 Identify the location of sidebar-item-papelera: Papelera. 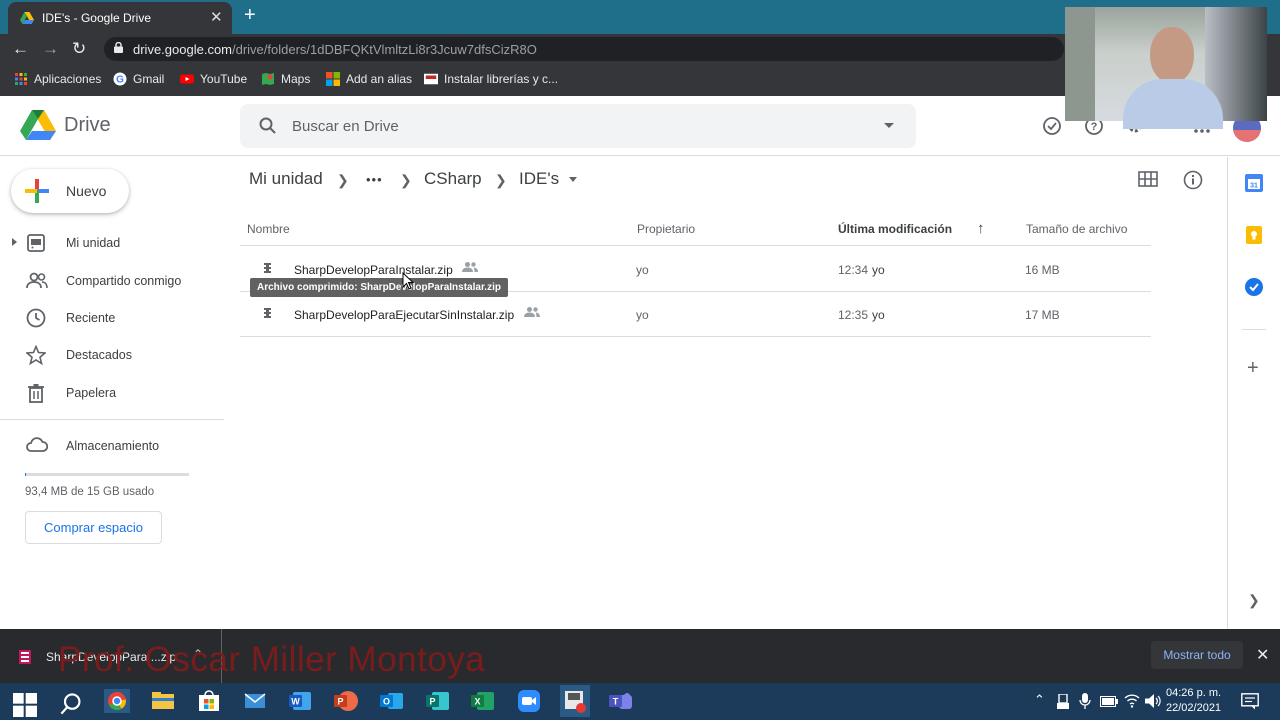
(112, 393).